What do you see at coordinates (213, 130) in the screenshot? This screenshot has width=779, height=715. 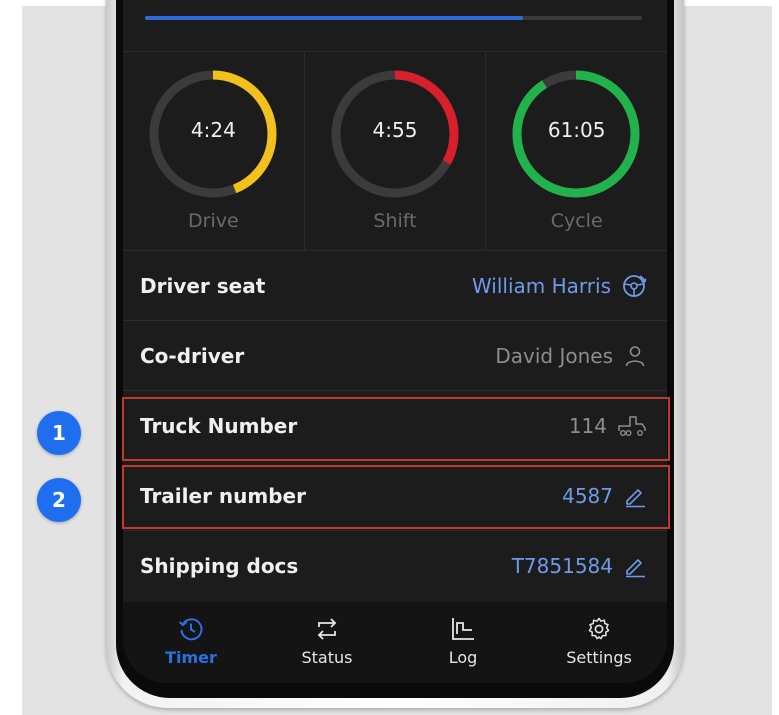 I see `drive-time-value: 4:24` at bounding box center [213, 130].